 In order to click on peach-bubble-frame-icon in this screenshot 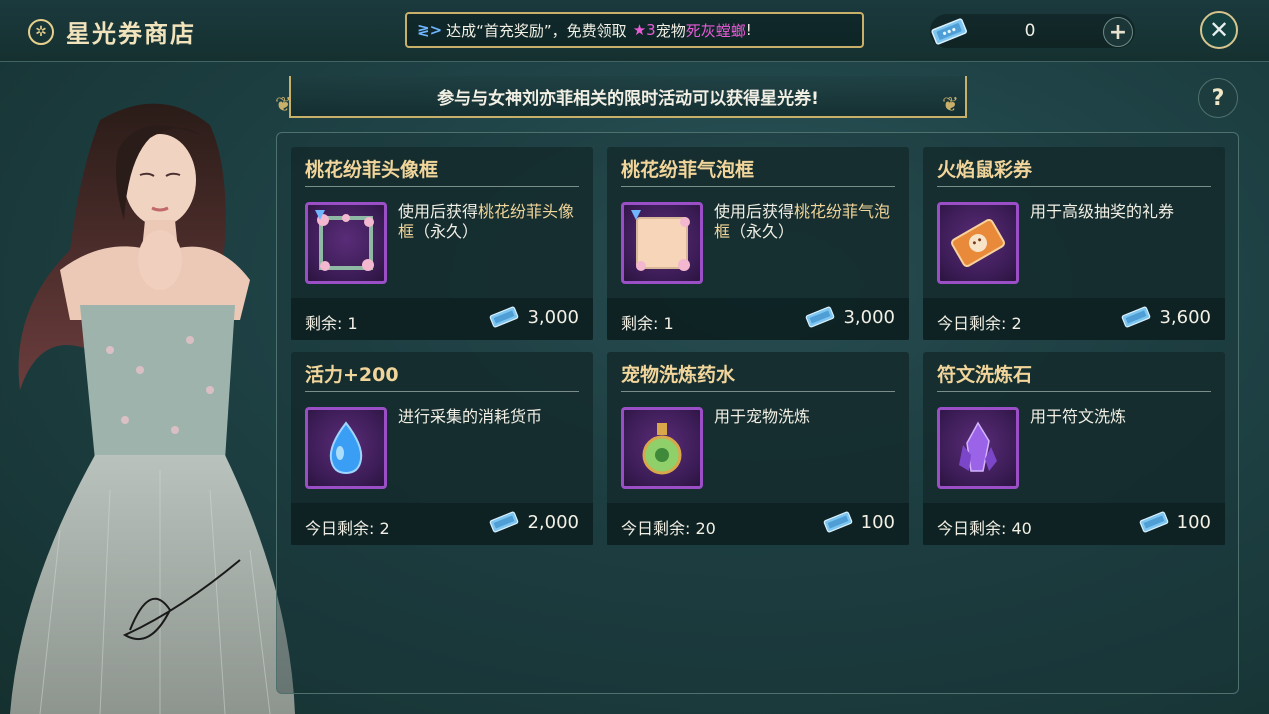, I will do `click(662, 243)`.